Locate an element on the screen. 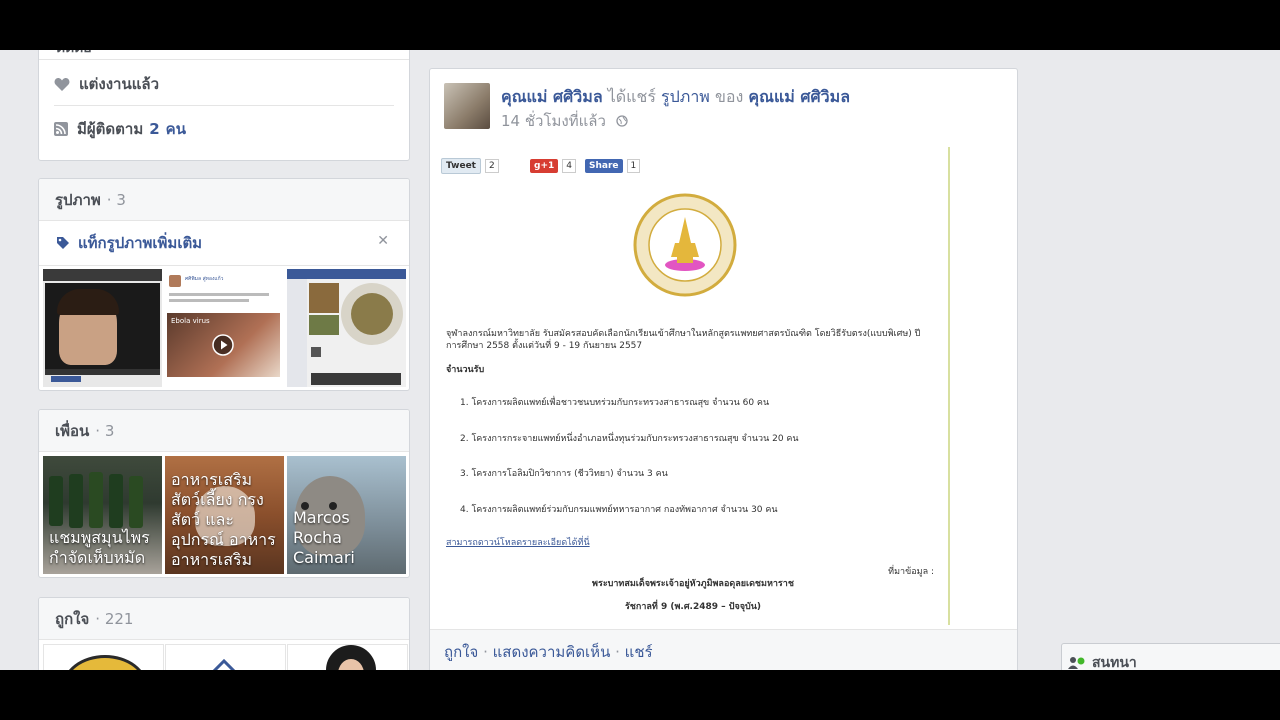  tweet-label: Tweet is located at coordinates (461, 166).